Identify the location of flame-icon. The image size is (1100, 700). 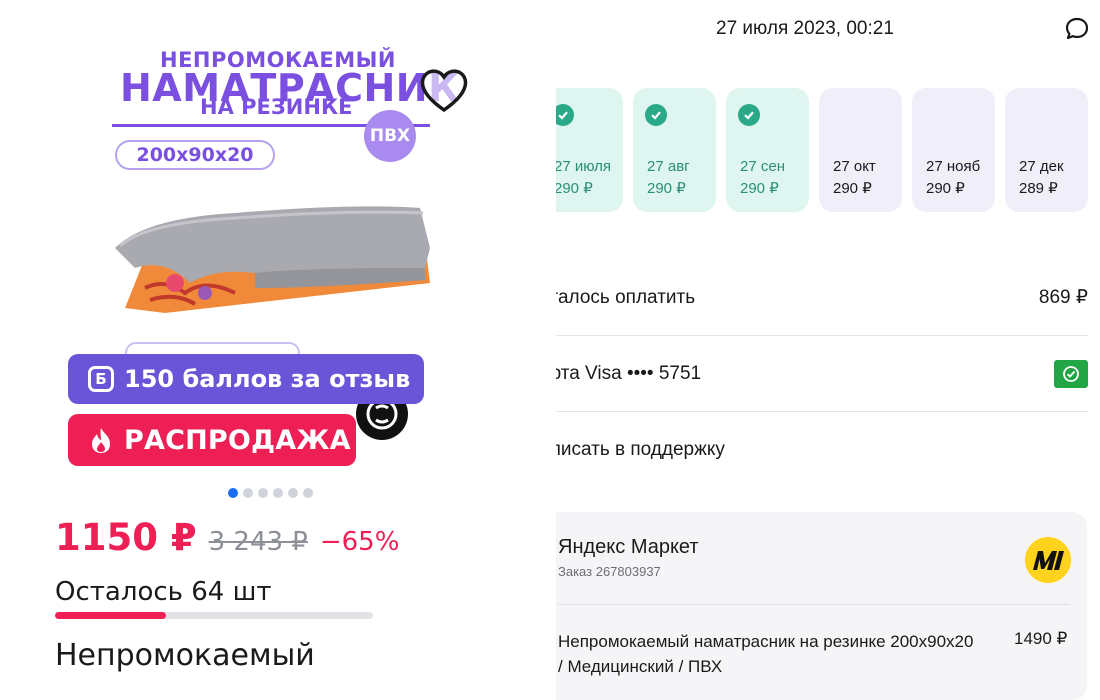
(101, 440).